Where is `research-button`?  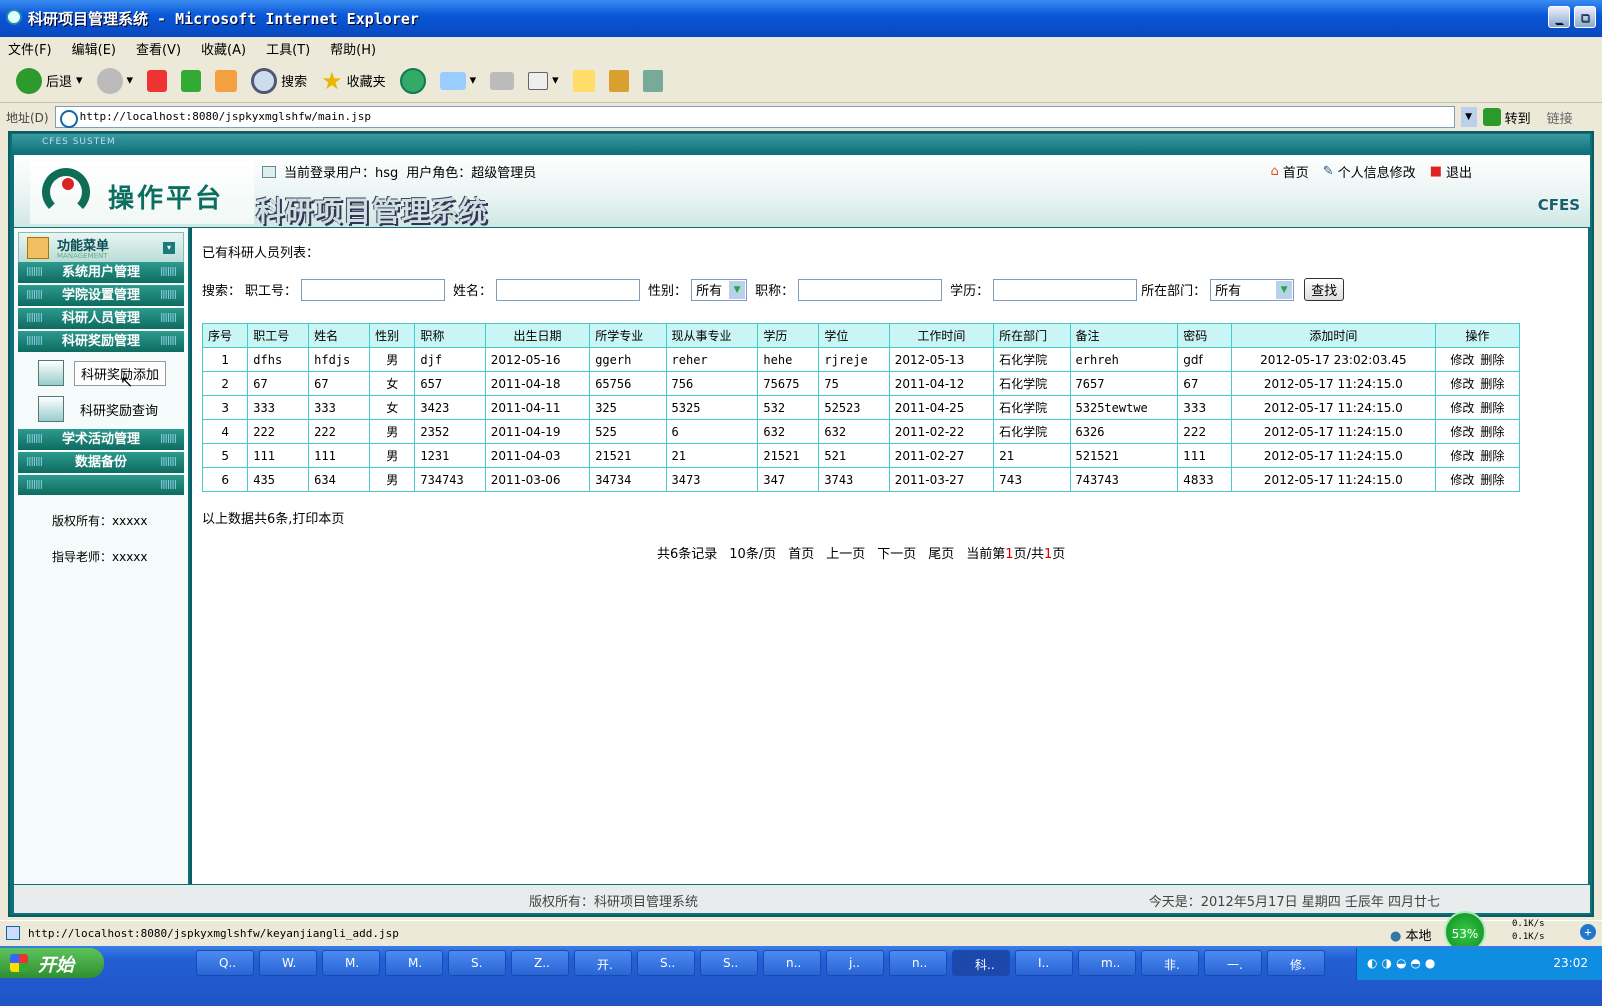 research-button is located at coordinates (619, 81).